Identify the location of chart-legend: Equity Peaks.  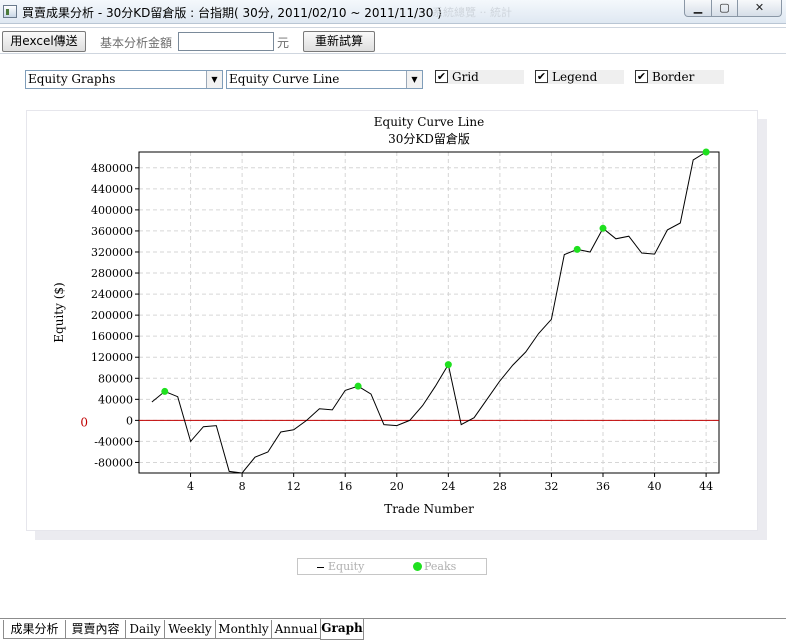
(392, 566).